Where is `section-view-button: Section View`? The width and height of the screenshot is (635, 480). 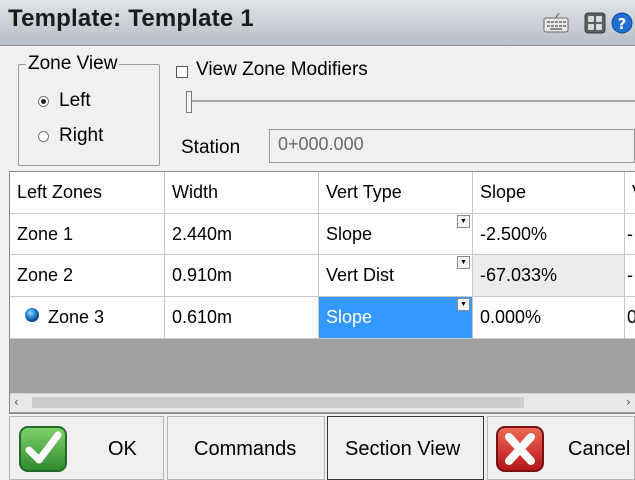 section-view-button: Section View is located at coordinates (405, 448).